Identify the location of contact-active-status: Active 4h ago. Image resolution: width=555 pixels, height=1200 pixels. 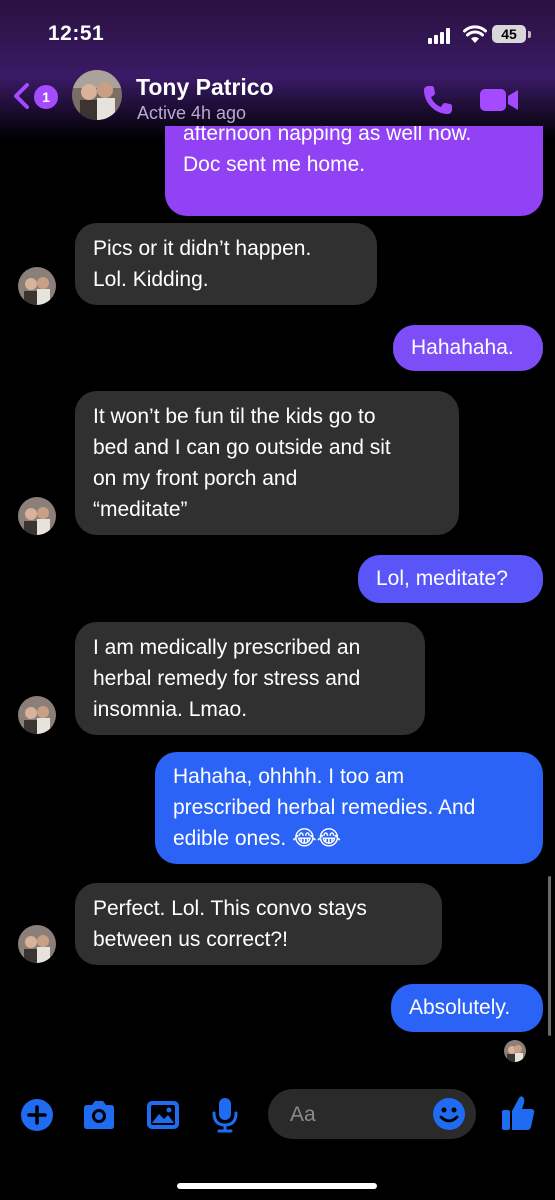
(192, 113).